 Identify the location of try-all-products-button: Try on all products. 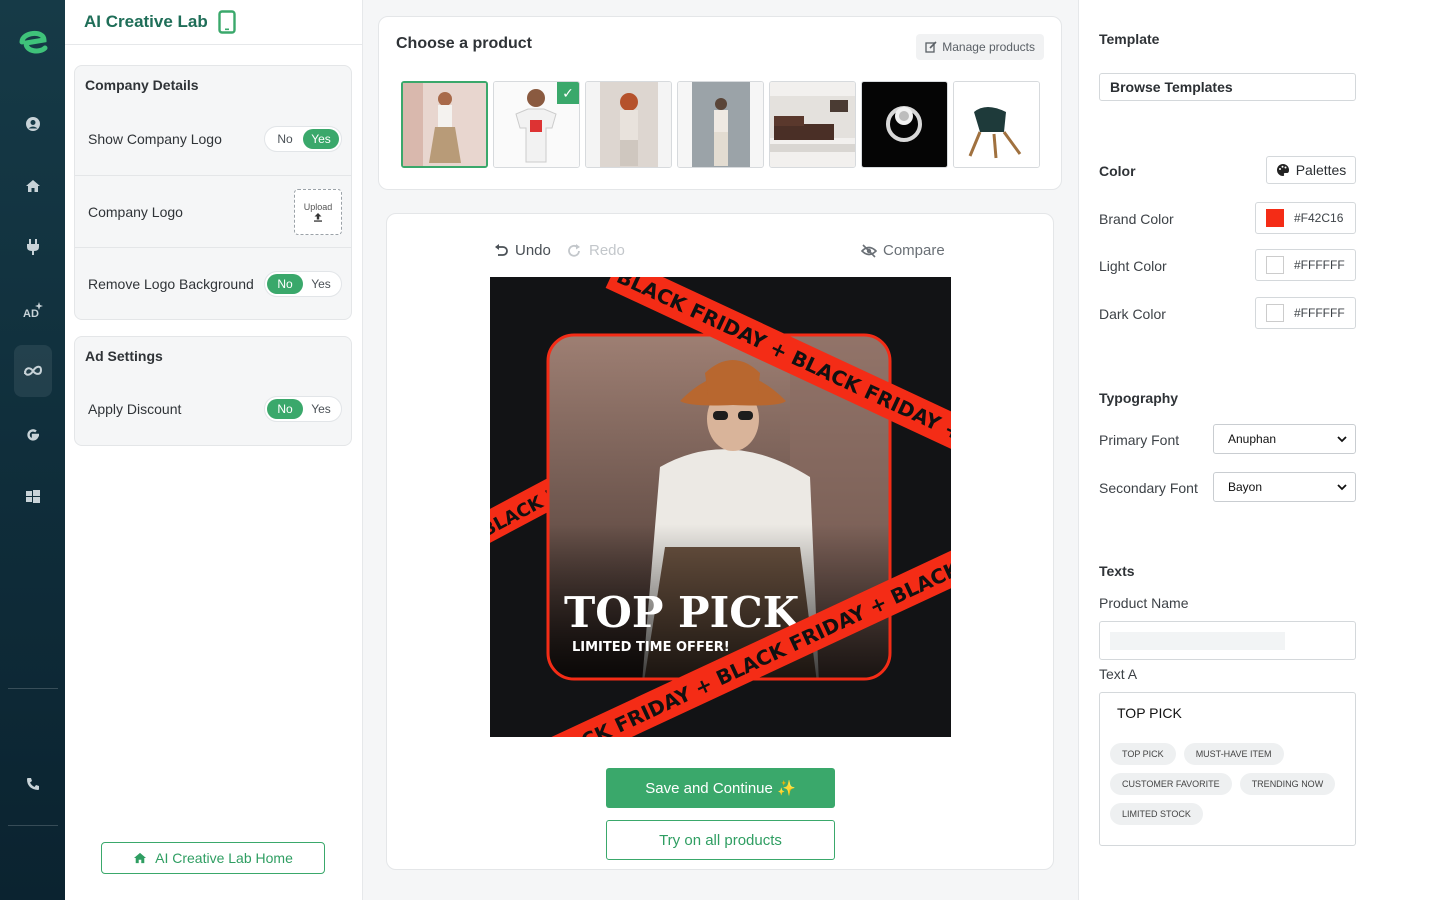
(720, 840).